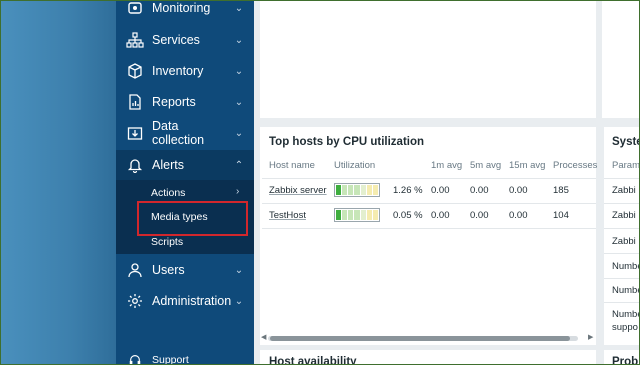  I want to click on horizontal-scrollbar-thumb, so click(420, 338).